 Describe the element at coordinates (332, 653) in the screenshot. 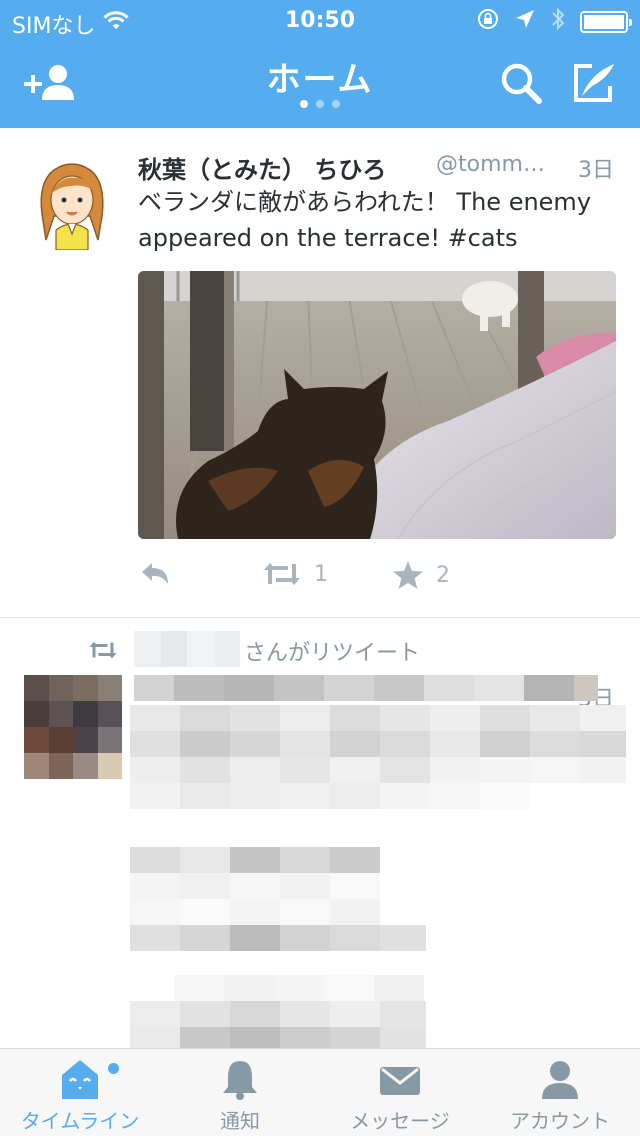

I see `retweet-label: さんがリツイート` at that location.